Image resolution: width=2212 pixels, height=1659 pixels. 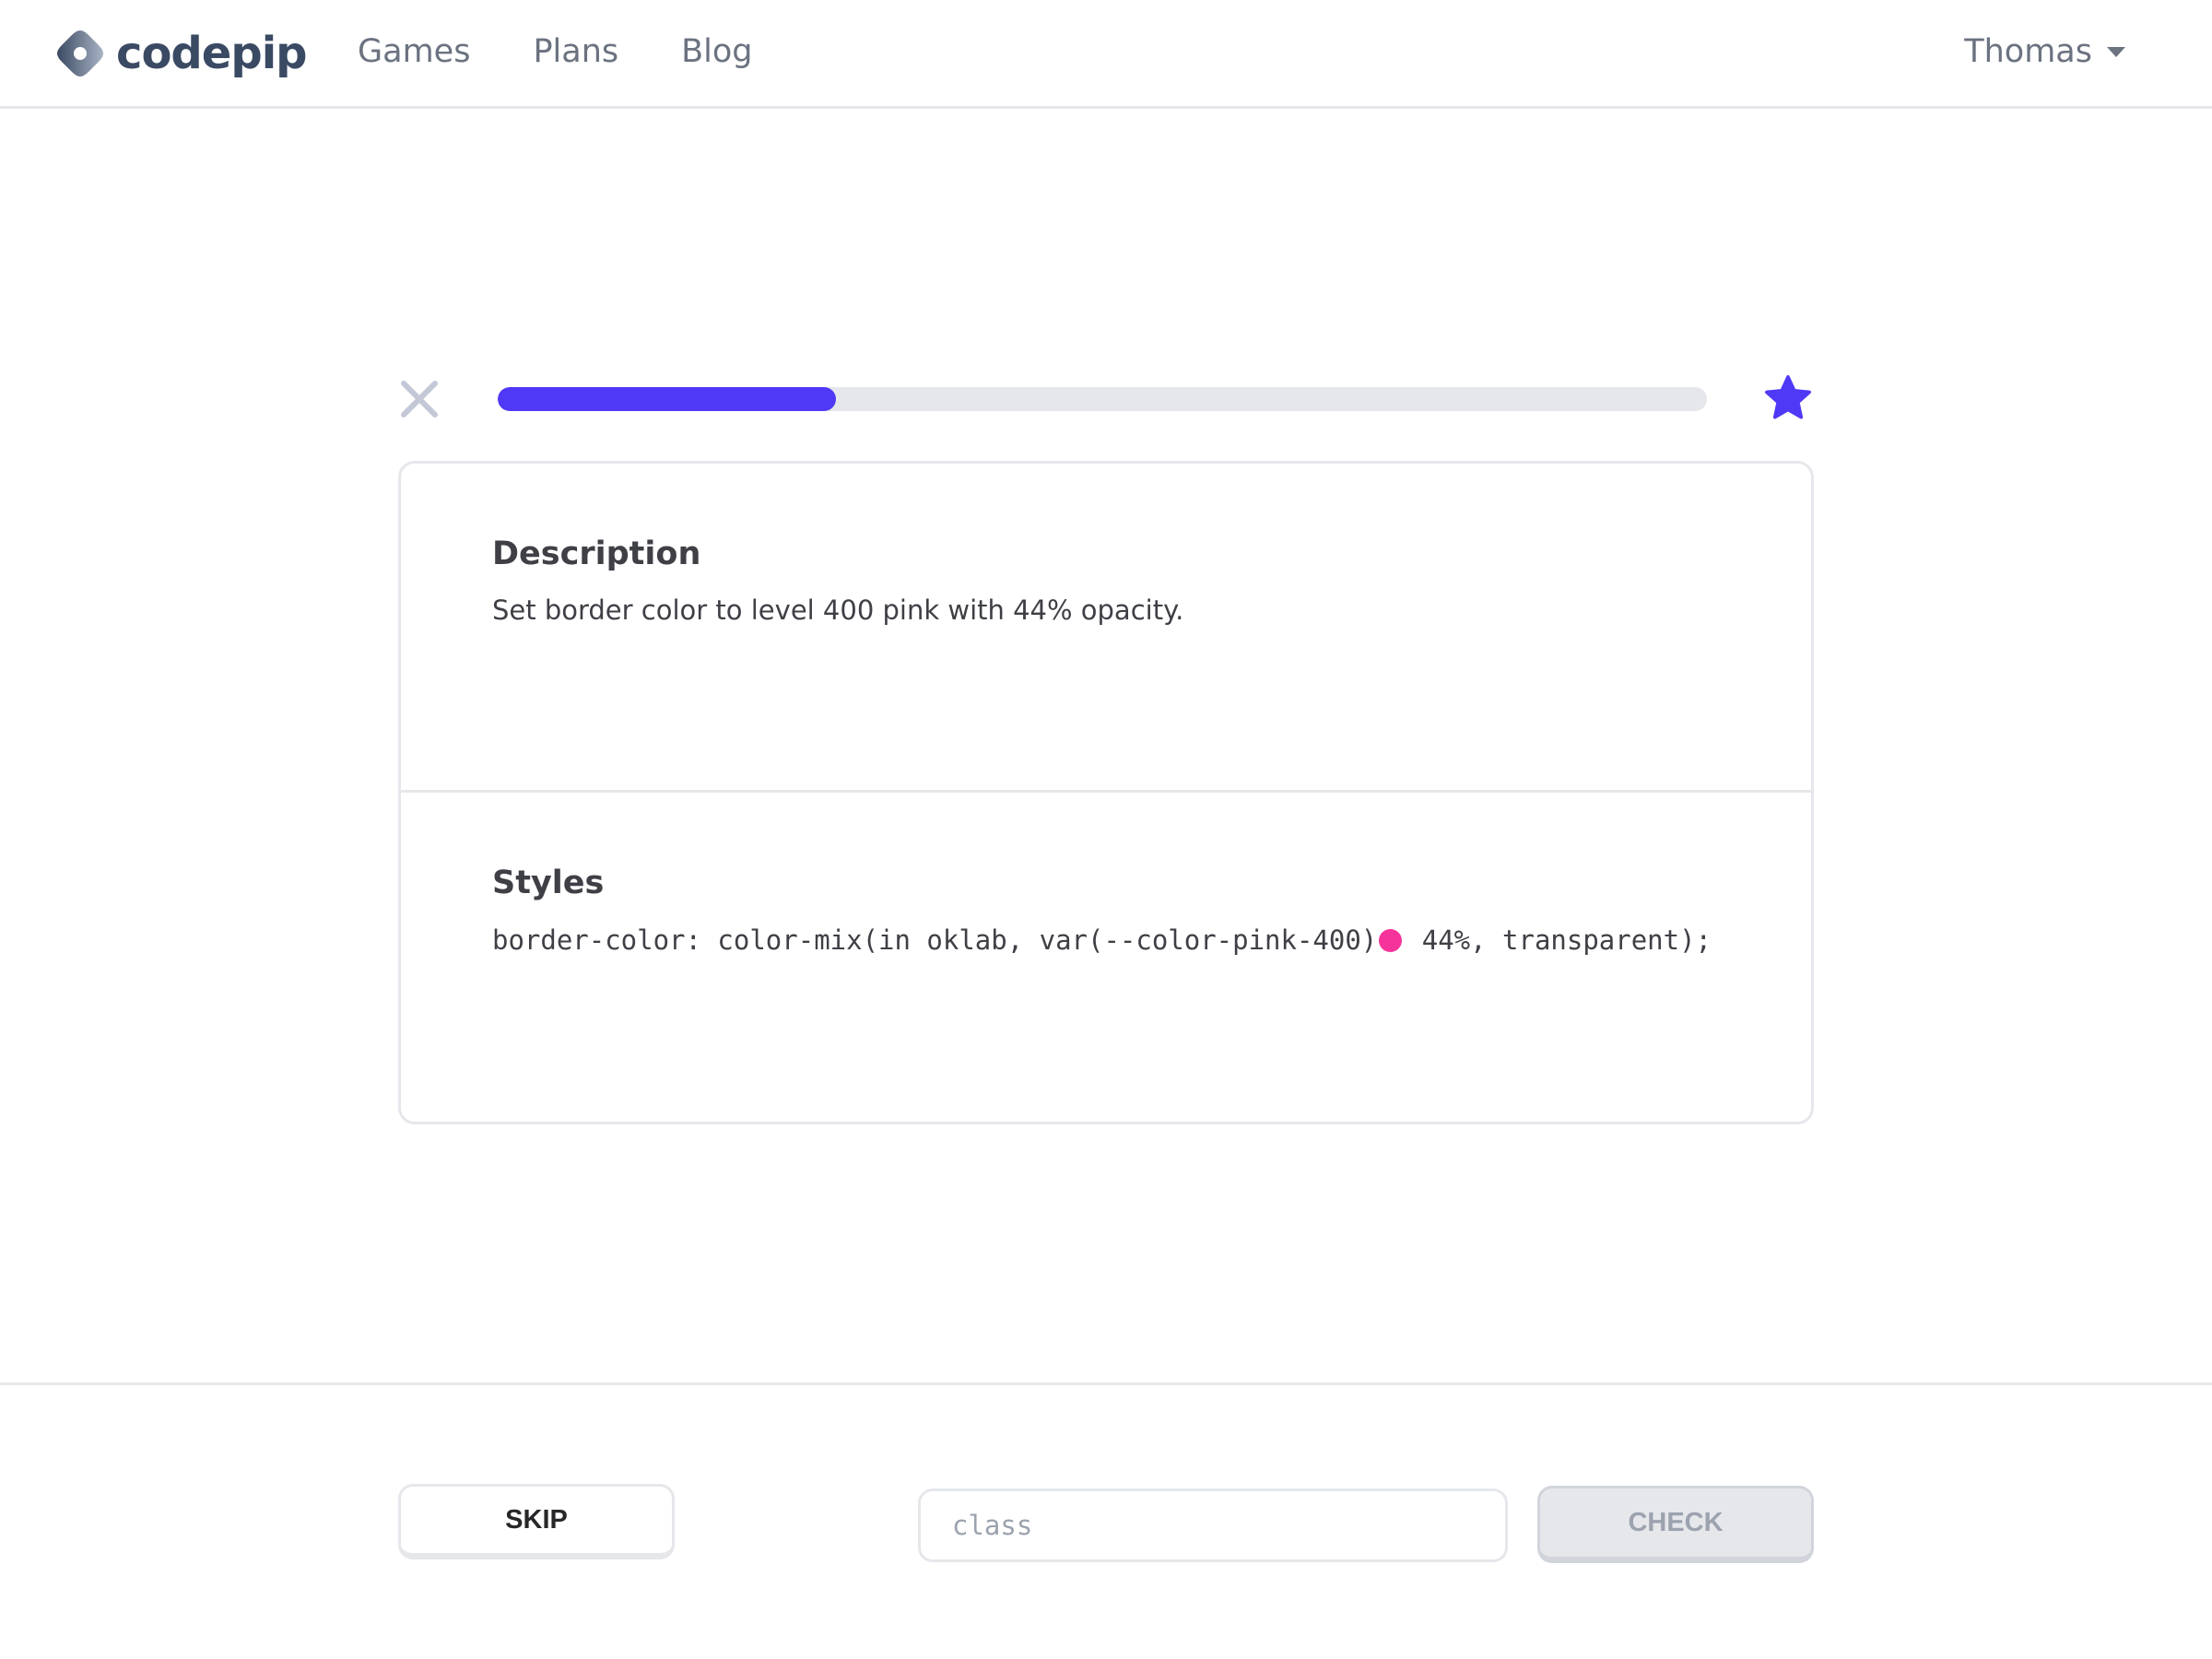 I want to click on user-menu: Thomas, so click(x=2044, y=51).